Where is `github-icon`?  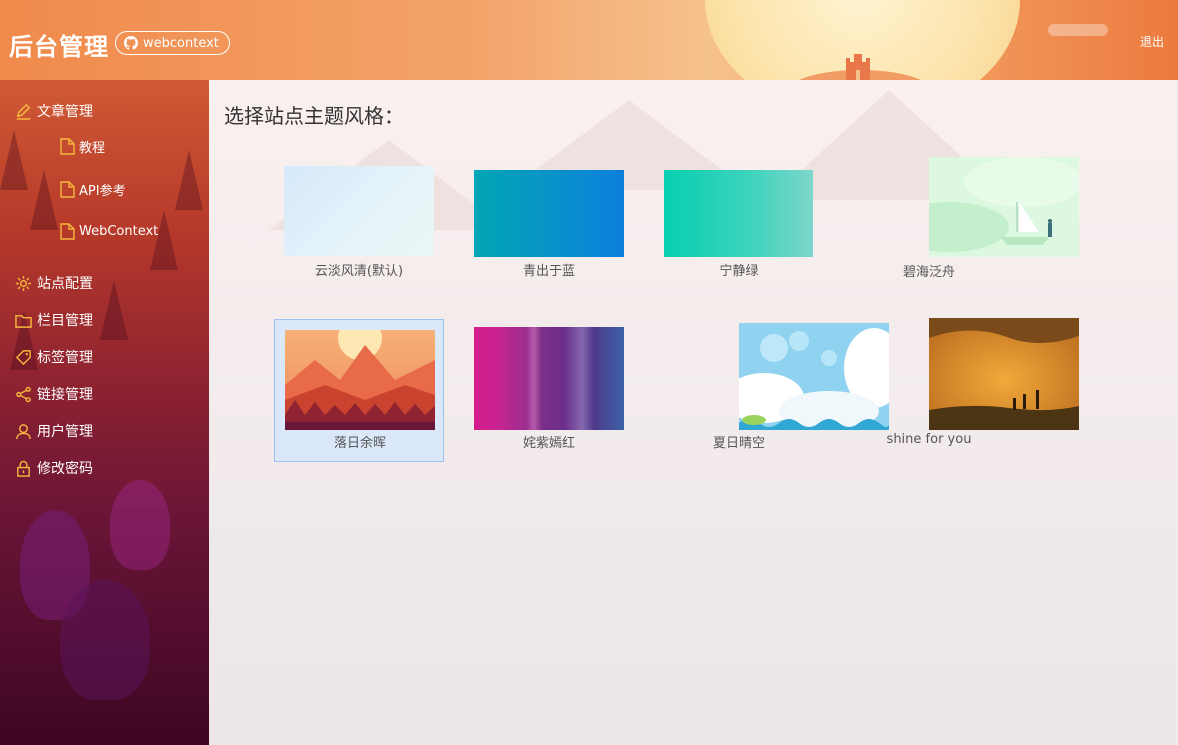
github-icon is located at coordinates (131, 43).